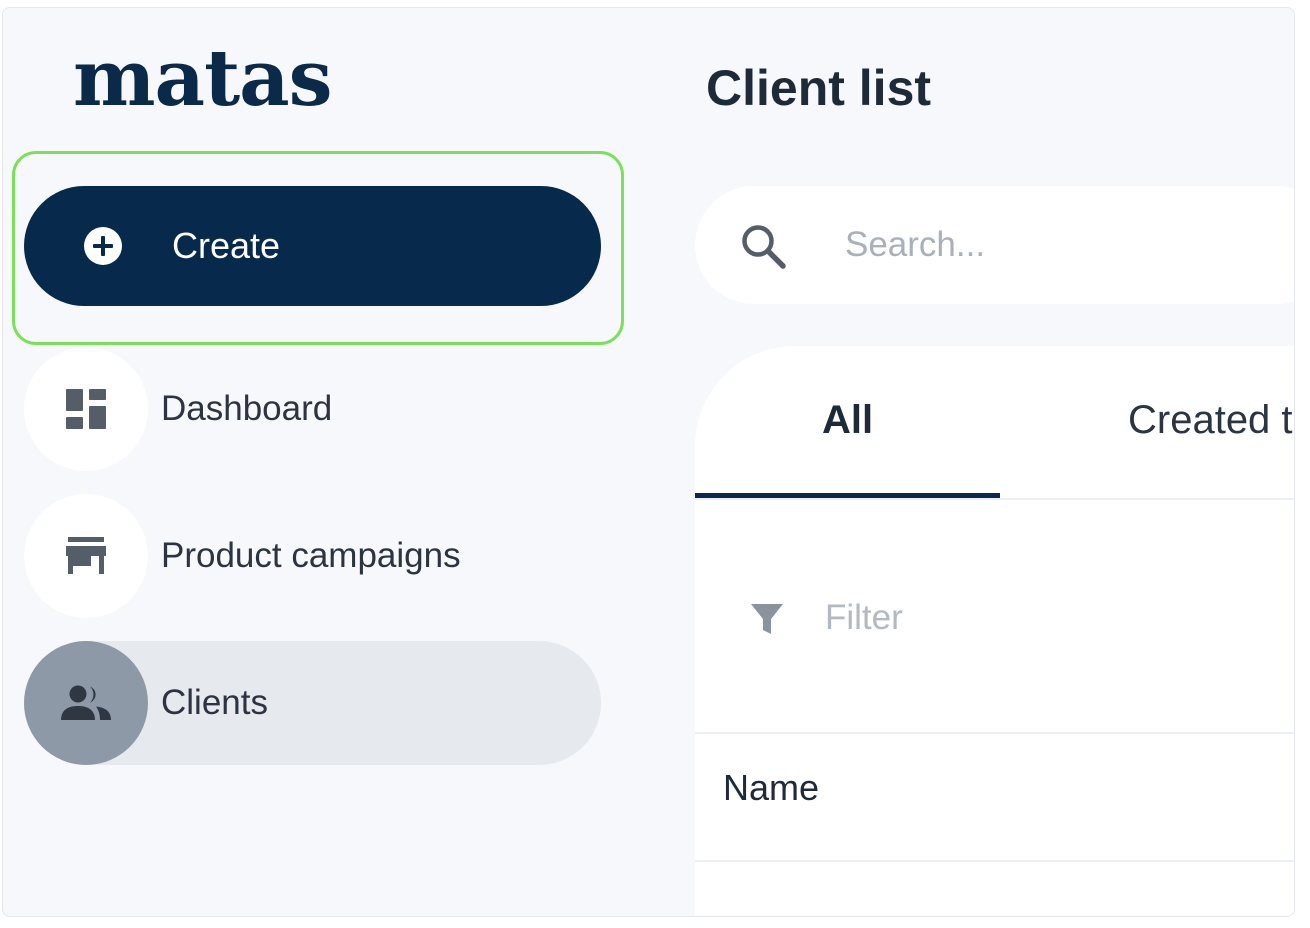 The height and width of the screenshot is (928, 1310). Describe the element at coordinates (226, 245) in the screenshot. I see `create-button-label: Create` at that location.